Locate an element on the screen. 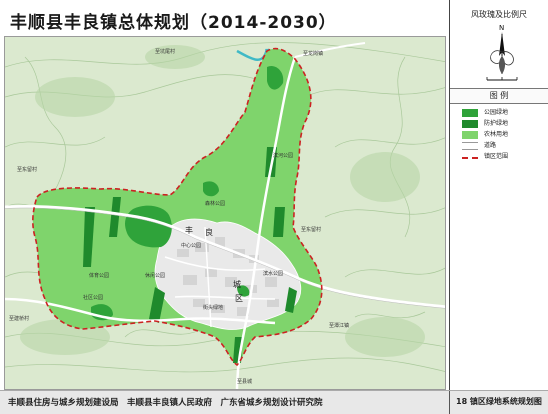  title-bar: 丰顺县丰良镇总体规划（2014-2030） is located at coordinates (223, 17).